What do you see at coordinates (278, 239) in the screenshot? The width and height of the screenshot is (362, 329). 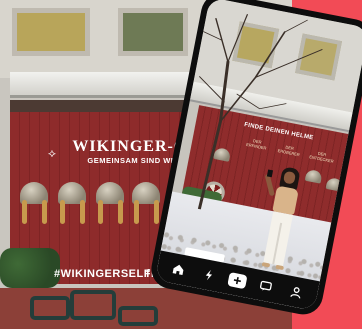 I see `pants` at bounding box center [278, 239].